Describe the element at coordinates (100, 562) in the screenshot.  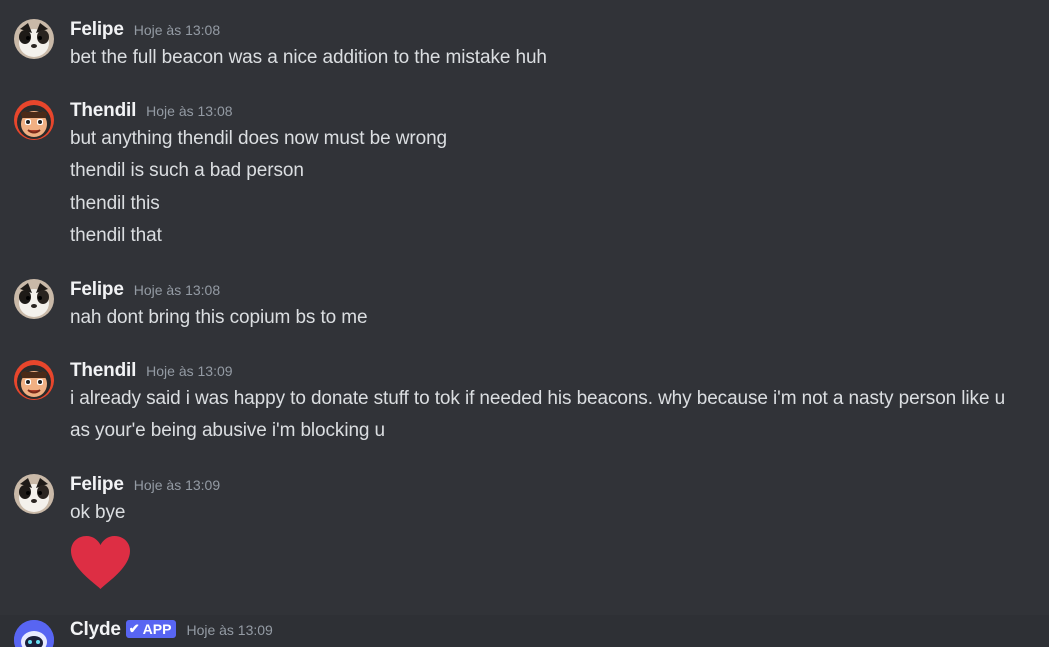
I see `red-heart-icon` at that location.